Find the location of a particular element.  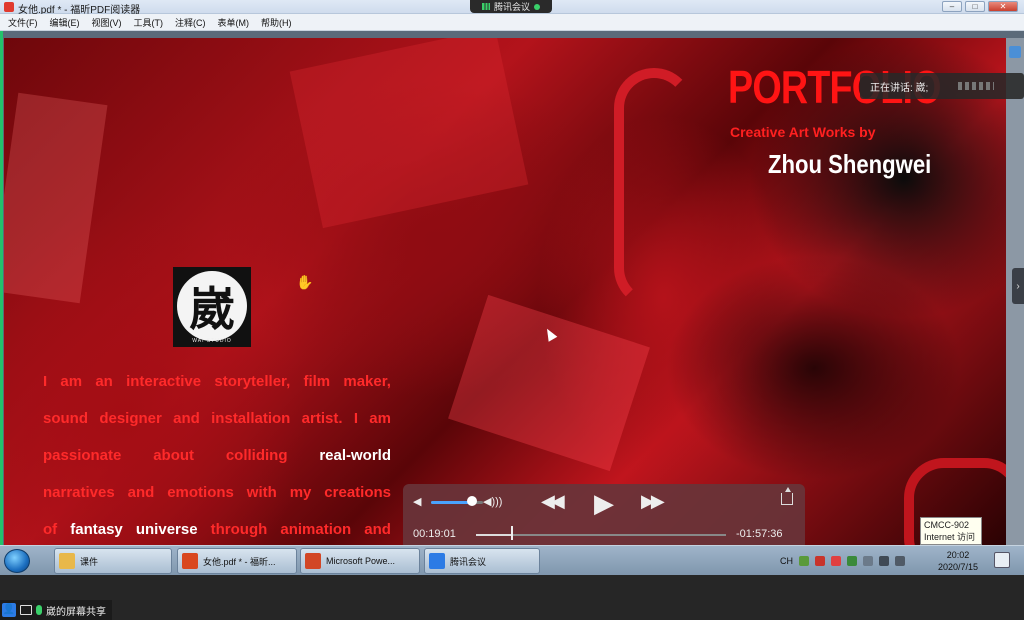

clock-date: 2020/7/15 is located at coordinates (958, 567).